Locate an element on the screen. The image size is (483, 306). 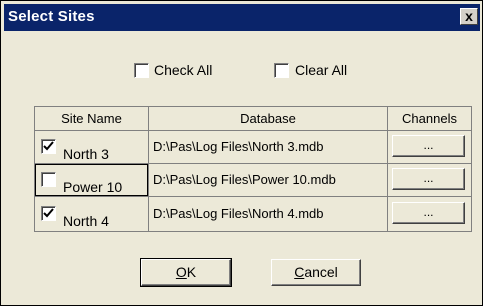
cancel-button: Cancel is located at coordinates (316, 272).